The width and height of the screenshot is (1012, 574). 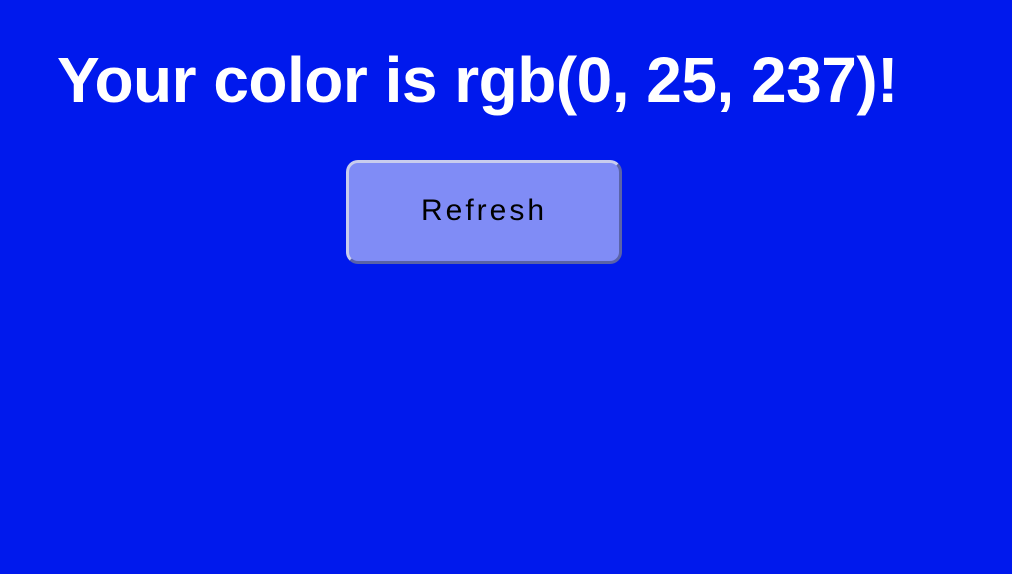 What do you see at coordinates (477, 80) in the screenshot?
I see `color-headline: Your color is rgb(0, 25, 237)!` at bounding box center [477, 80].